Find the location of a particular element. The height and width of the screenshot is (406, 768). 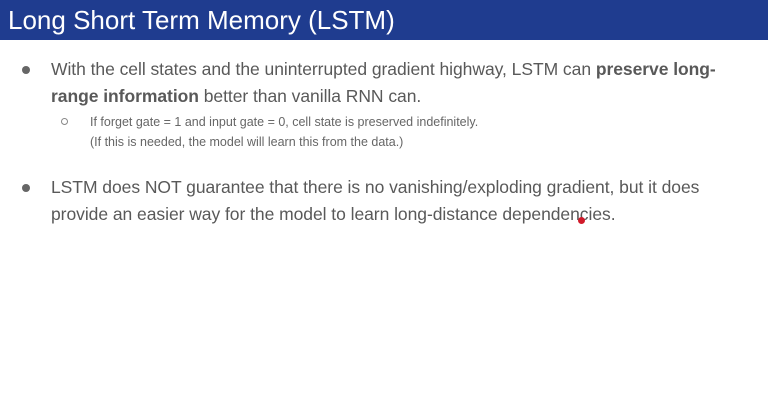

slide-title: Long Short Term Memory (LSTM) is located at coordinates (201, 20).